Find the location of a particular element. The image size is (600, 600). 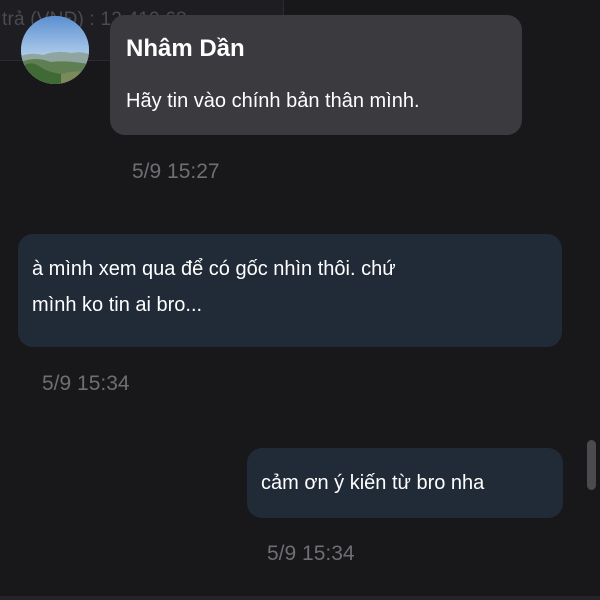

scrollbar-thumb is located at coordinates (591, 465).